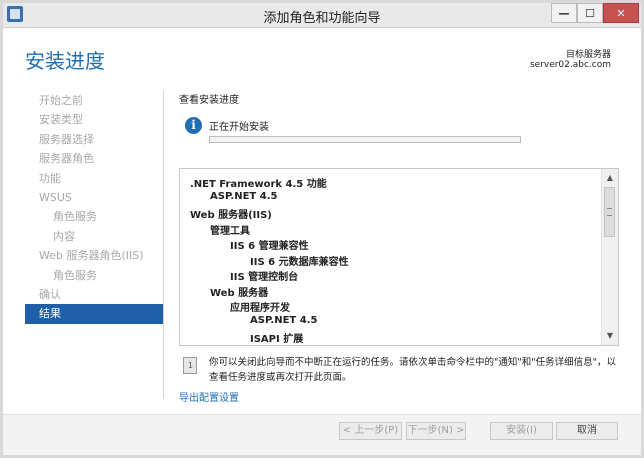  What do you see at coordinates (277, 339) in the screenshot?
I see `result-item: ISAPI 扩展` at bounding box center [277, 339].